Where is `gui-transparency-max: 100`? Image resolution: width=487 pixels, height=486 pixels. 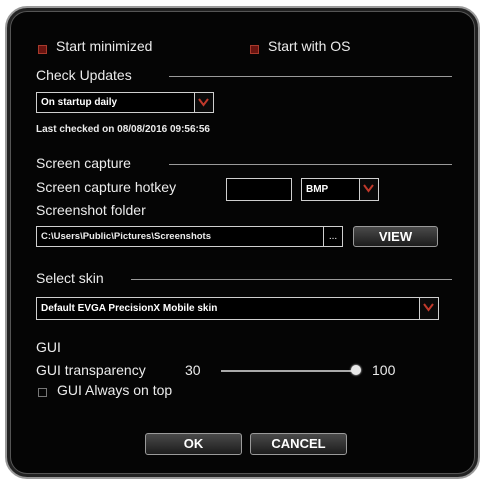
gui-transparency-max: 100 is located at coordinates (384, 370).